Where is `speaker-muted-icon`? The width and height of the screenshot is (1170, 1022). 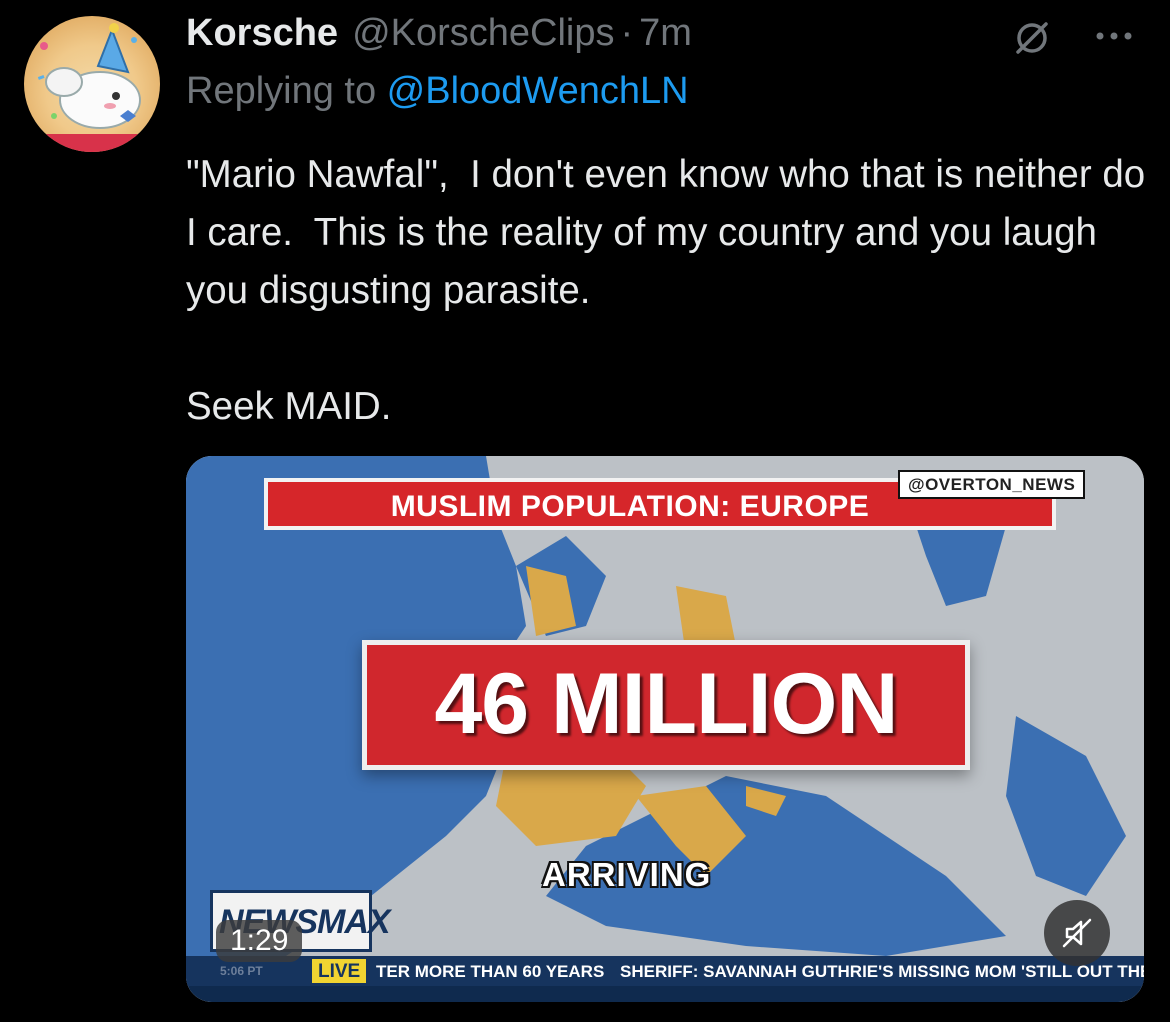 speaker-muted-icon is located at coordinates (1077, 933).